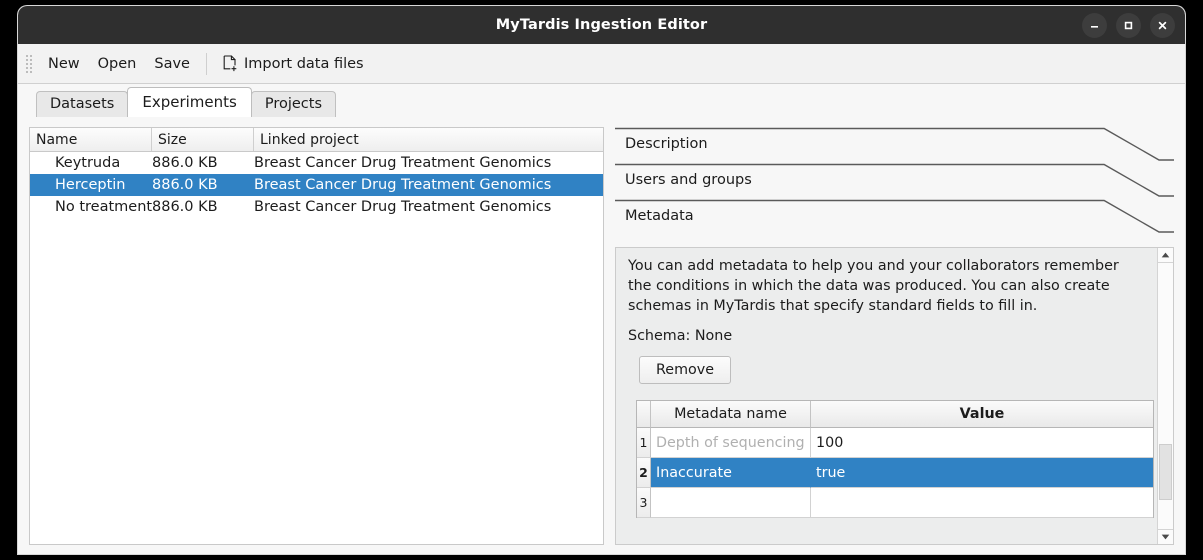  I want to click on metadata-value-cell: 100, so click(982, 443).